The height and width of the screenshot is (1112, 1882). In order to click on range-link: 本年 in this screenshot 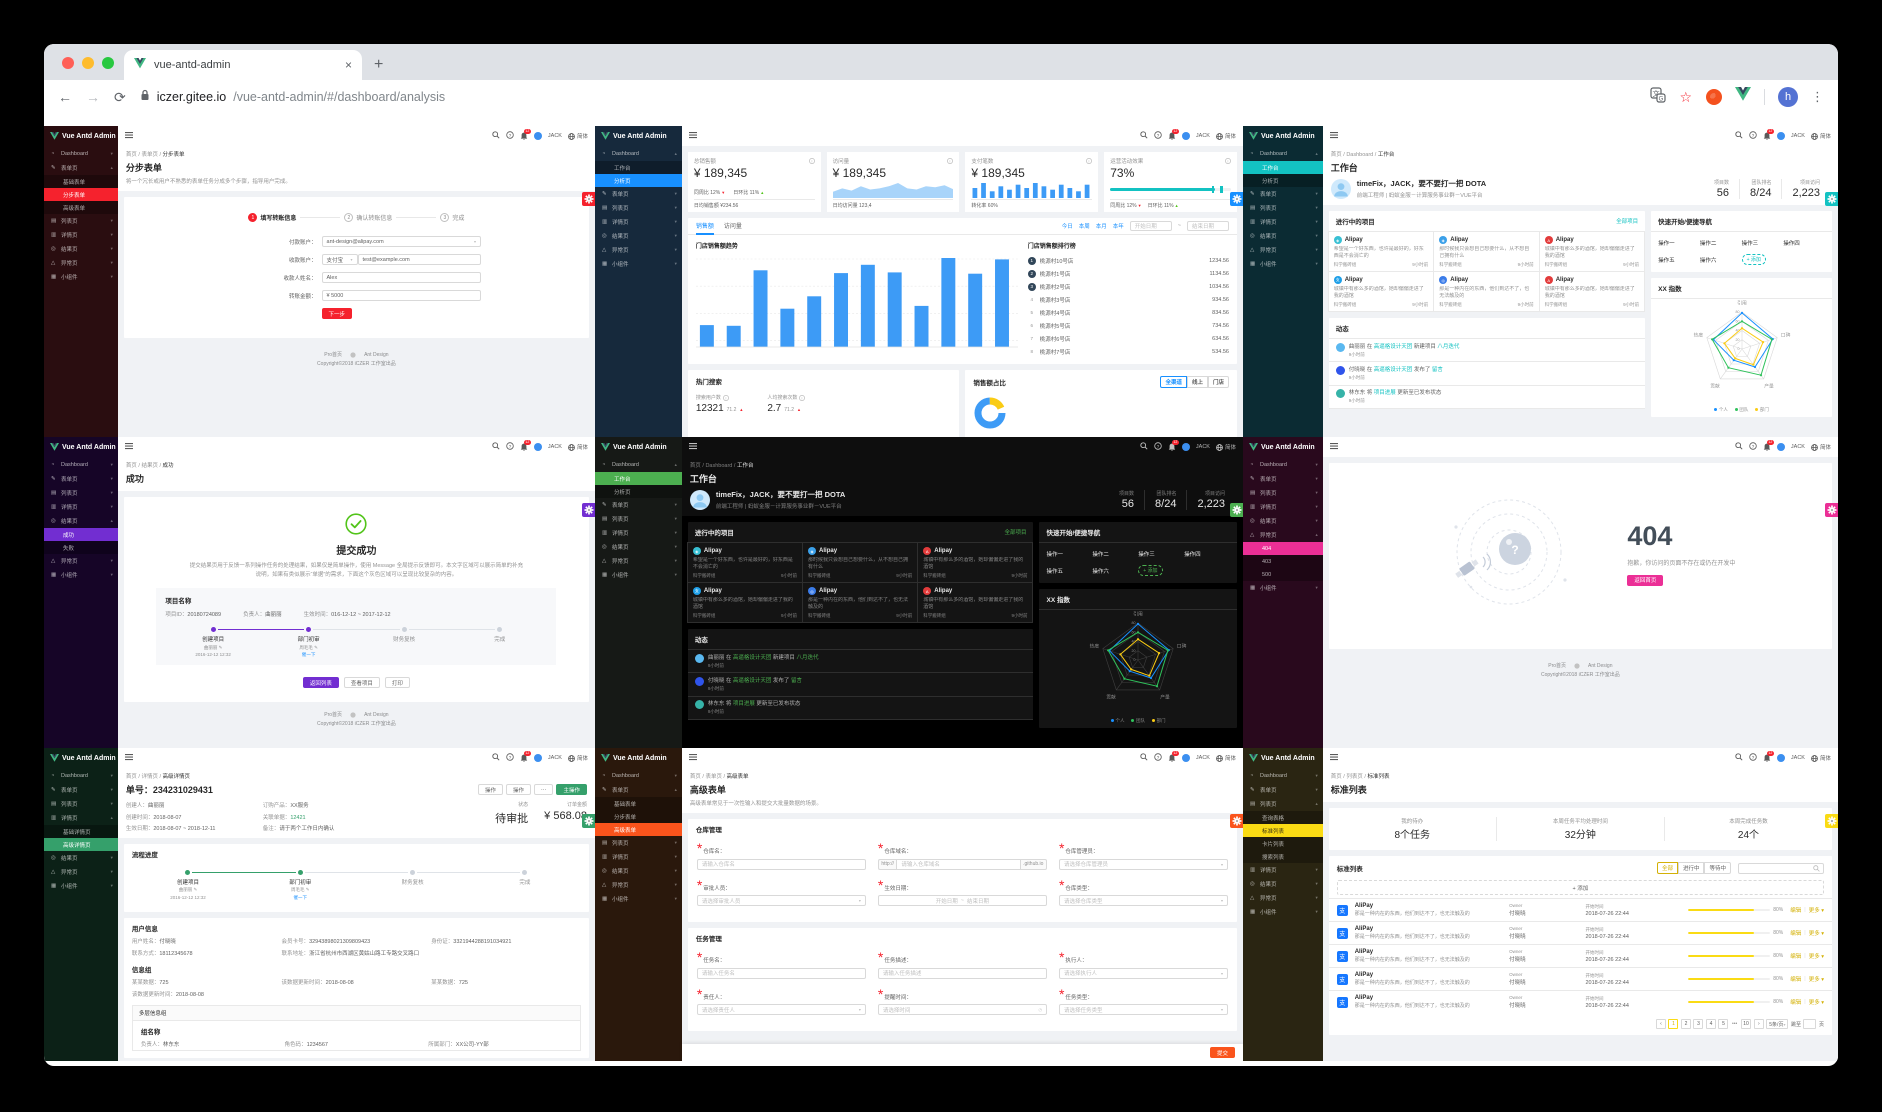, I will do `click(1118, 226)`.